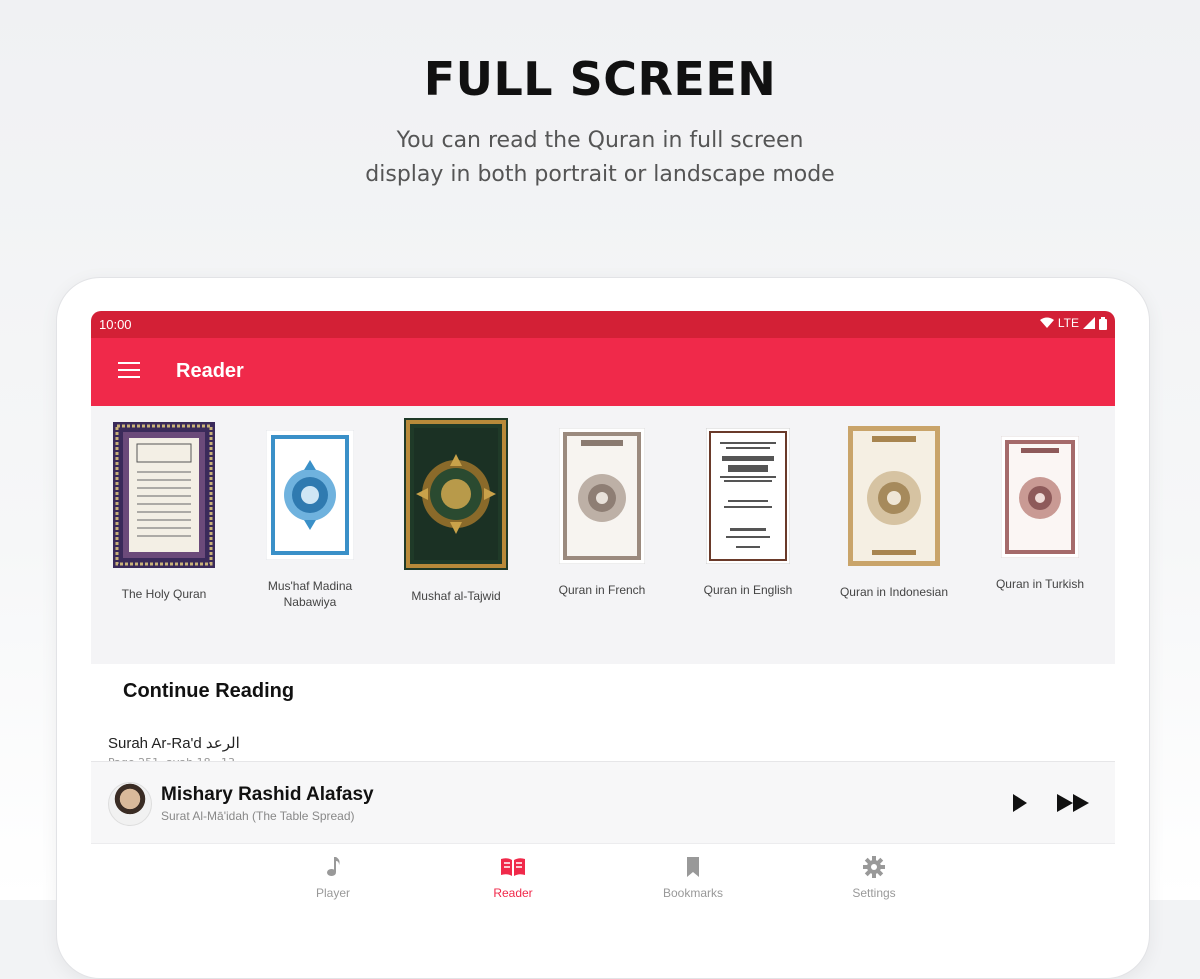  Describe the element at coordinates (693, 867) in the screenshot. I see `bookmark-icon` at that location.